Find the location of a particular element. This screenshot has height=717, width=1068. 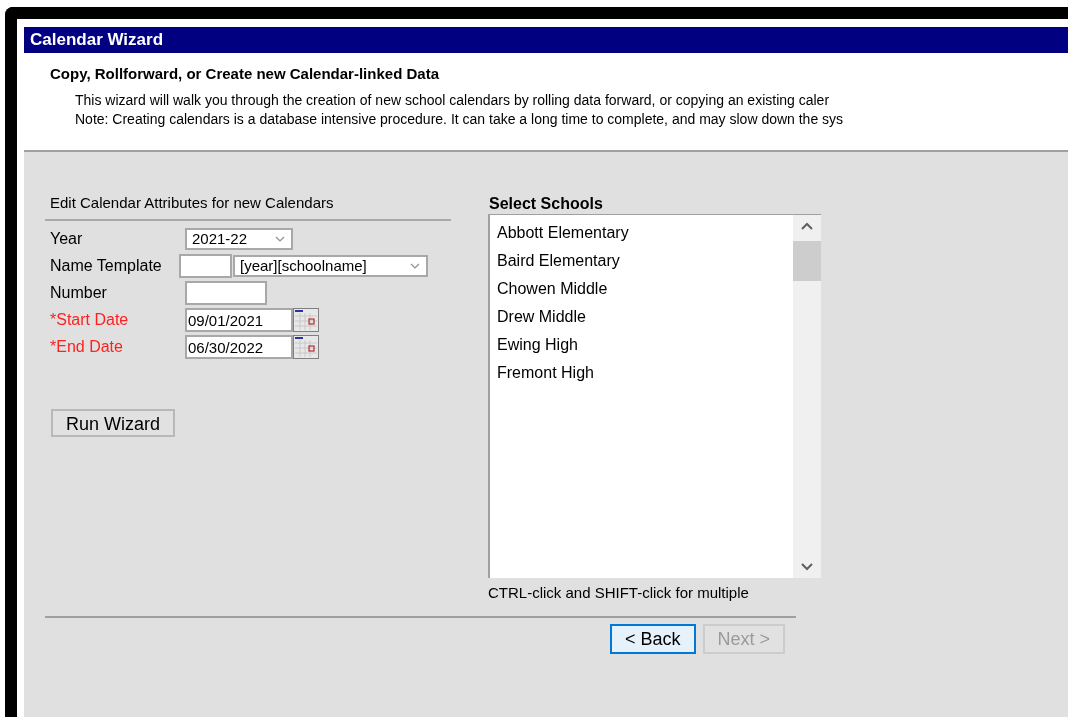

header-heading: Copy, Rollforward, or Create new Calendar-linked Data is located at coordinates (244, 74).